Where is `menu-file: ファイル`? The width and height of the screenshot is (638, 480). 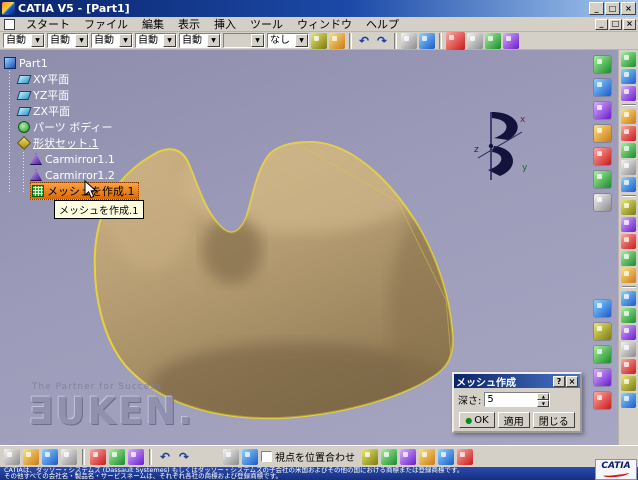
menu-file: ファイル is located at coordinates (106, 24).